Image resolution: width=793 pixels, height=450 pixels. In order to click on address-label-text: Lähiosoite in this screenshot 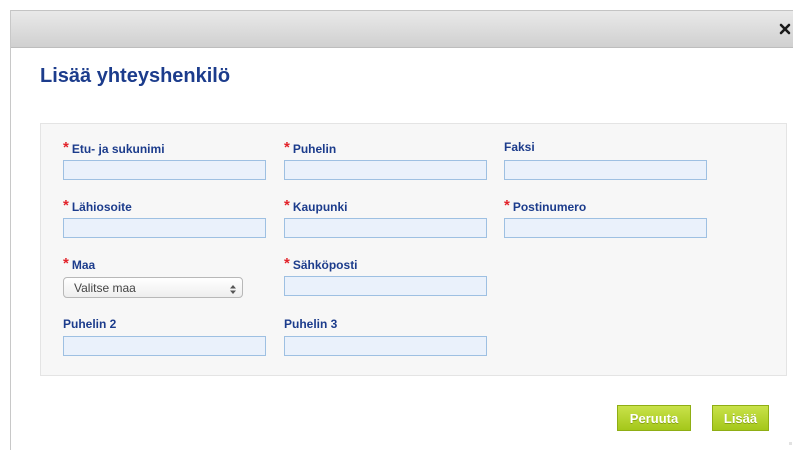, I will do `click(101, 207)`.